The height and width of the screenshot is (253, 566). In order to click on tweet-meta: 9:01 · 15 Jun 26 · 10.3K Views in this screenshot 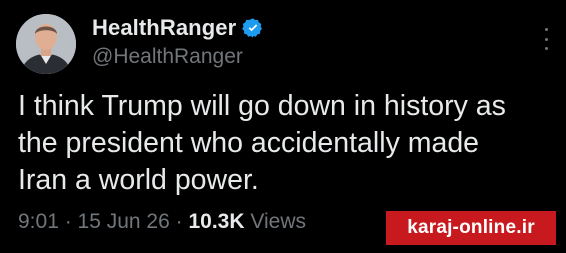, I will do `click(162, 222)`.